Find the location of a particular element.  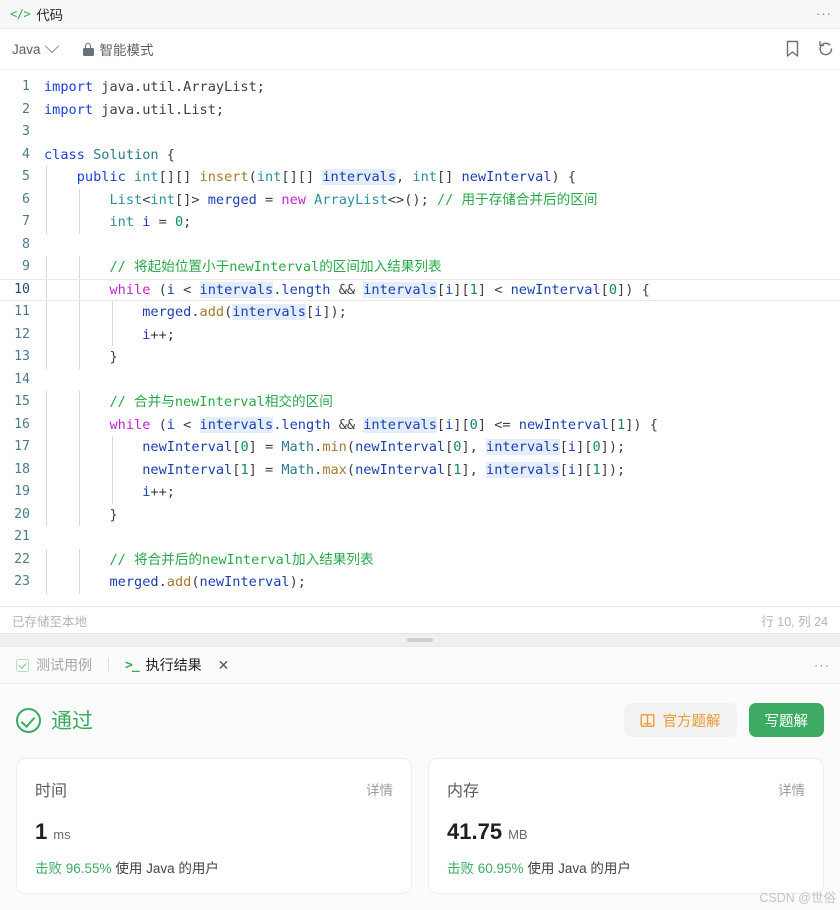

tab-execution-result-label: 执行结果 is located at coordinates (173, 665).